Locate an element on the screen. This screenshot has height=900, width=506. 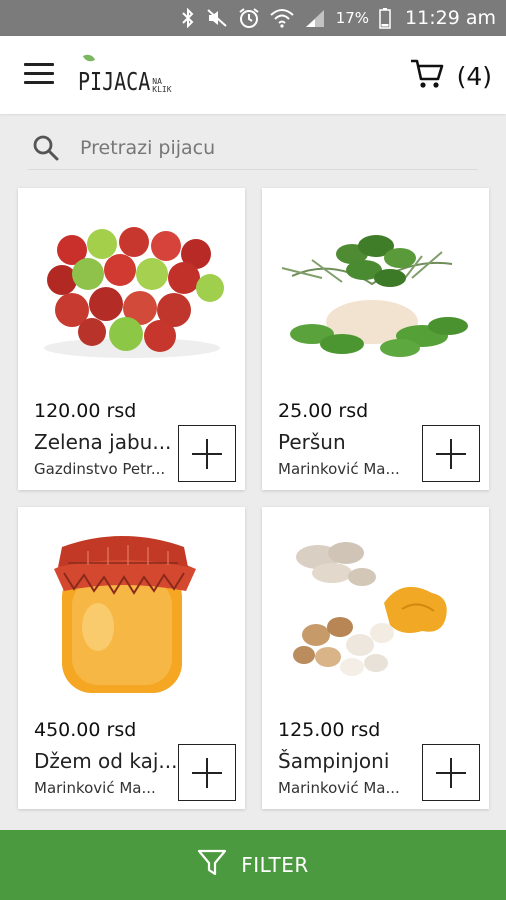
bluetooth-icon is located at coordinates (188, 18).